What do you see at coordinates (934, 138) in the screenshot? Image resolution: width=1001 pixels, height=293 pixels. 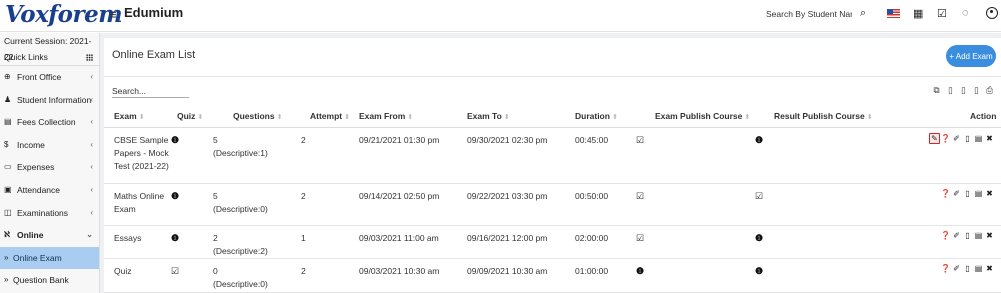 I see `add-question-icon: ✎` at bounding box center [934, 138].